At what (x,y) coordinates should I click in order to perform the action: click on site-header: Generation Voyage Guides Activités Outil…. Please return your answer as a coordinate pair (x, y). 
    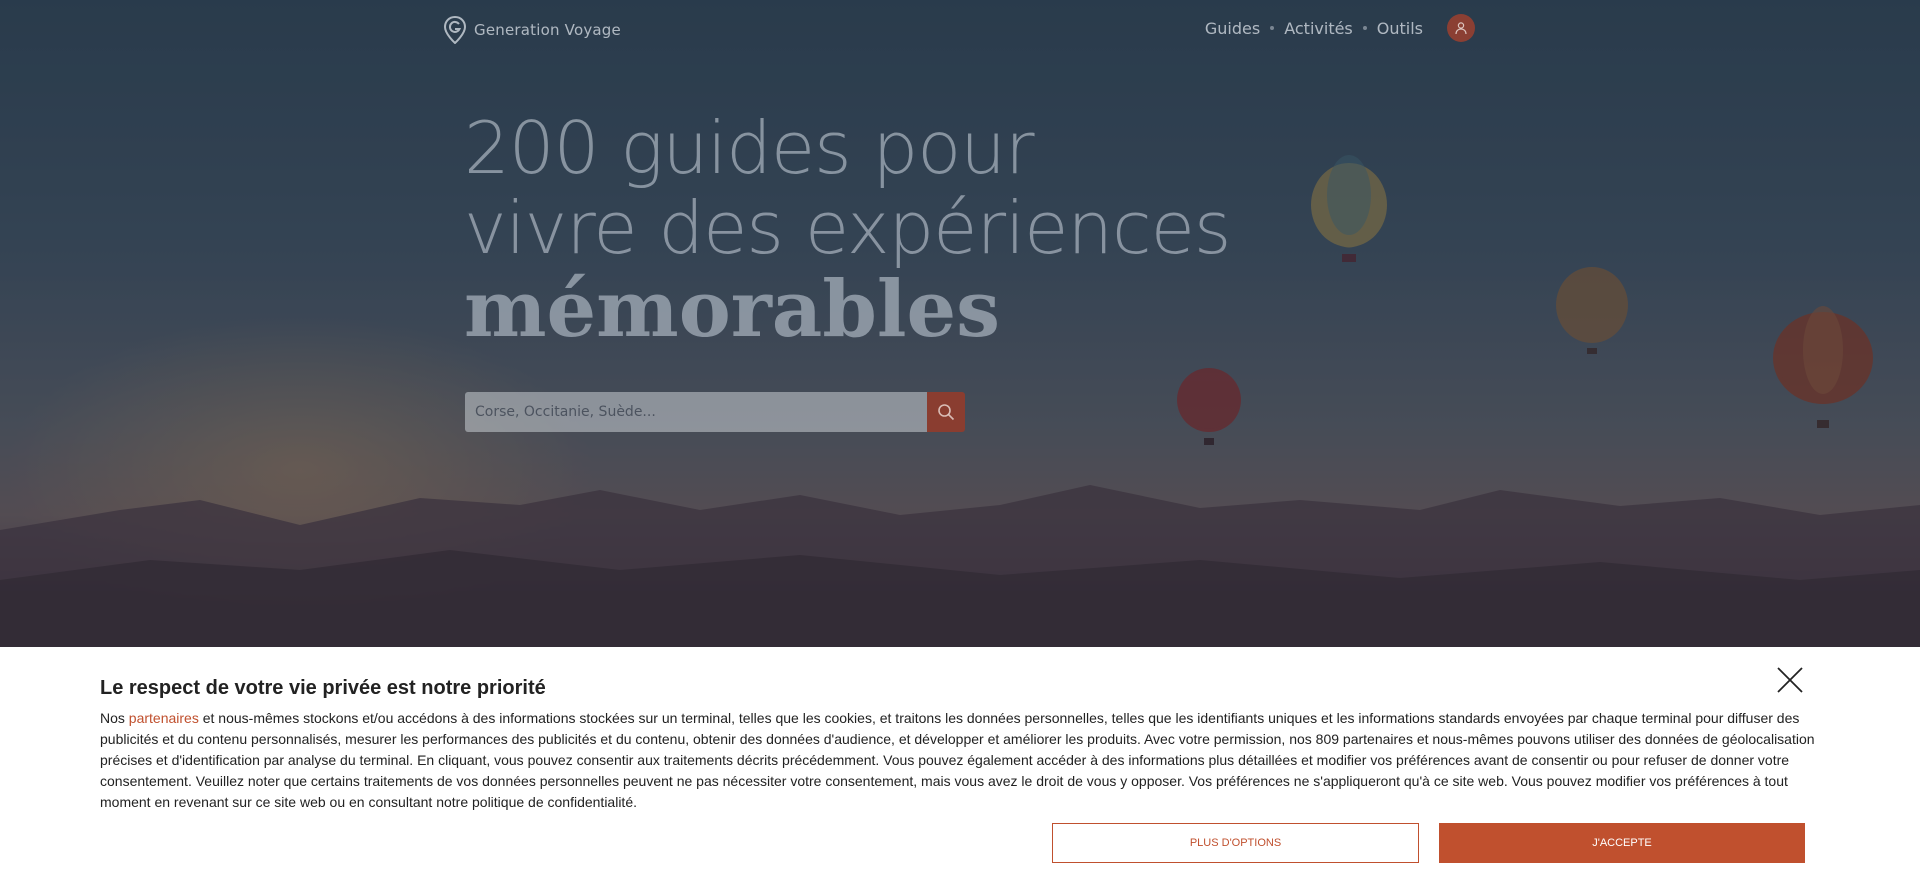
    Looking at the image, I should click on (960, 31).